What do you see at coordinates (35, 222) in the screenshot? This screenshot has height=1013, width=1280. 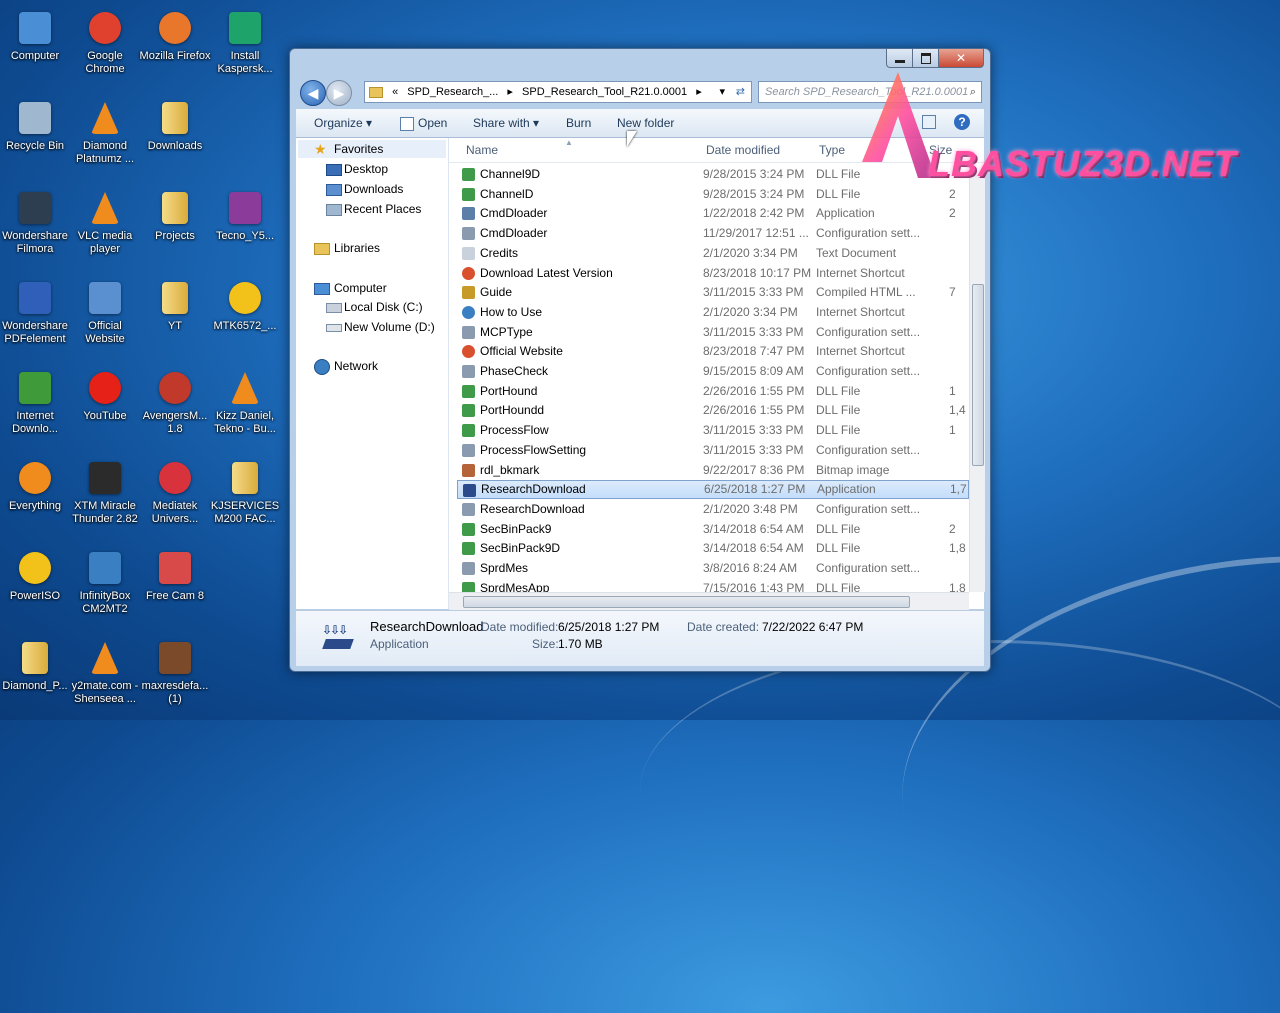 I see `desktop-shortcut: Wondershare Filmora` at bounding box center [35, 222].